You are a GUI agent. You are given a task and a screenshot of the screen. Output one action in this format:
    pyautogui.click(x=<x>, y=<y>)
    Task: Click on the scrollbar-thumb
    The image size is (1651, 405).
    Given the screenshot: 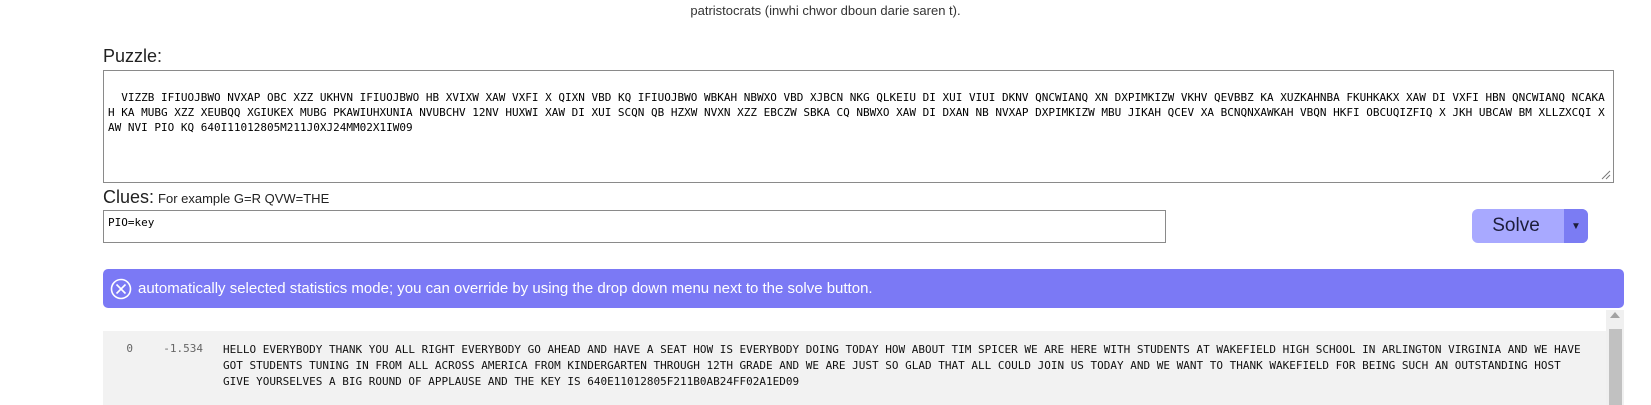 What is the action you would take?
    pyautogui.click(x=1615, y=367)
    